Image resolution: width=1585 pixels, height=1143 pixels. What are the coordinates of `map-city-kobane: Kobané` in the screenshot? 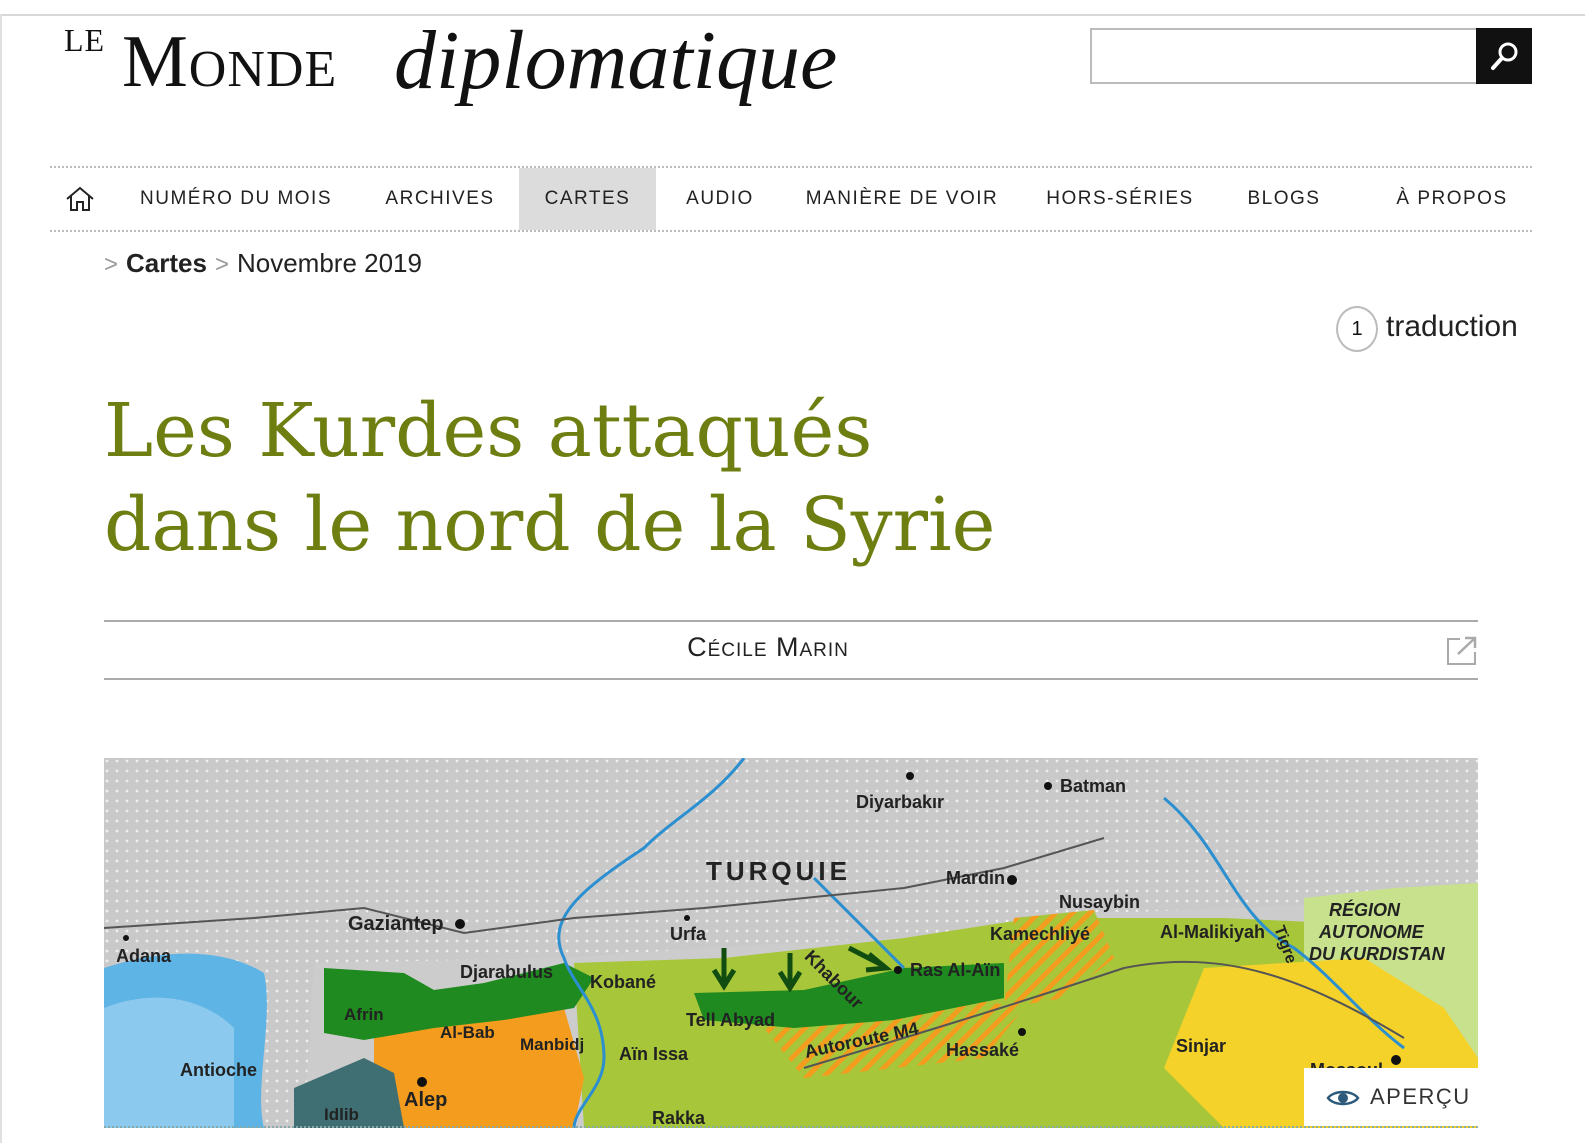 It's located at (623, 982).